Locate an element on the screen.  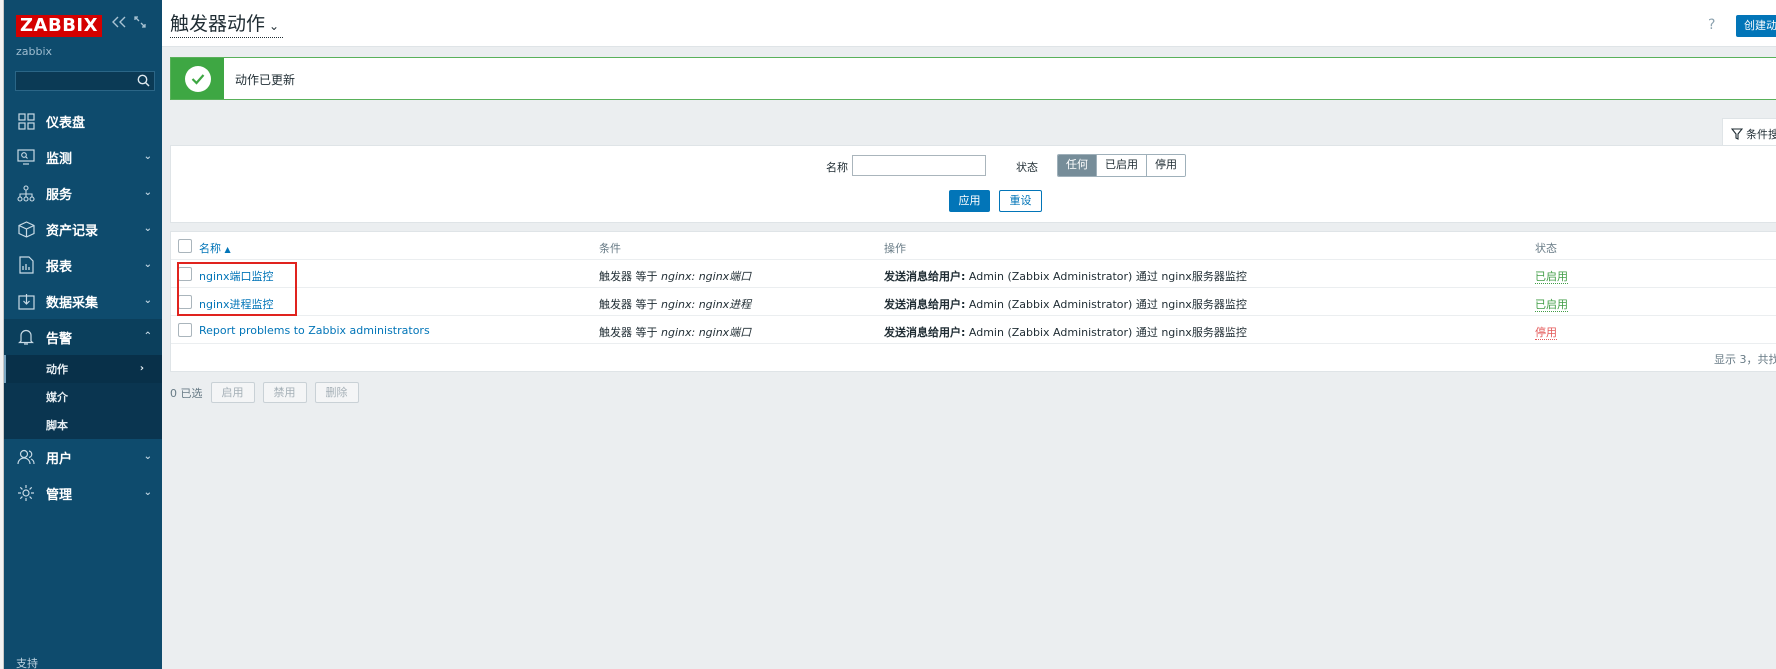
sidebar-item-inventory: 资产记录 ⌄ is located at coordinates (83, 229).